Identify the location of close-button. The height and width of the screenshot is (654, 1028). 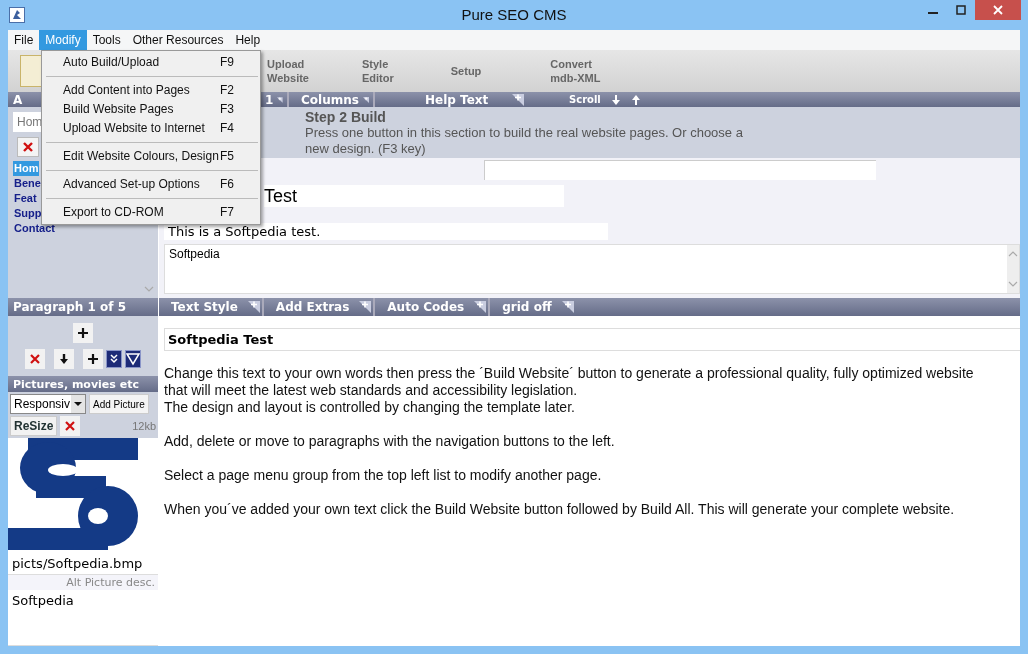
(998, 10).